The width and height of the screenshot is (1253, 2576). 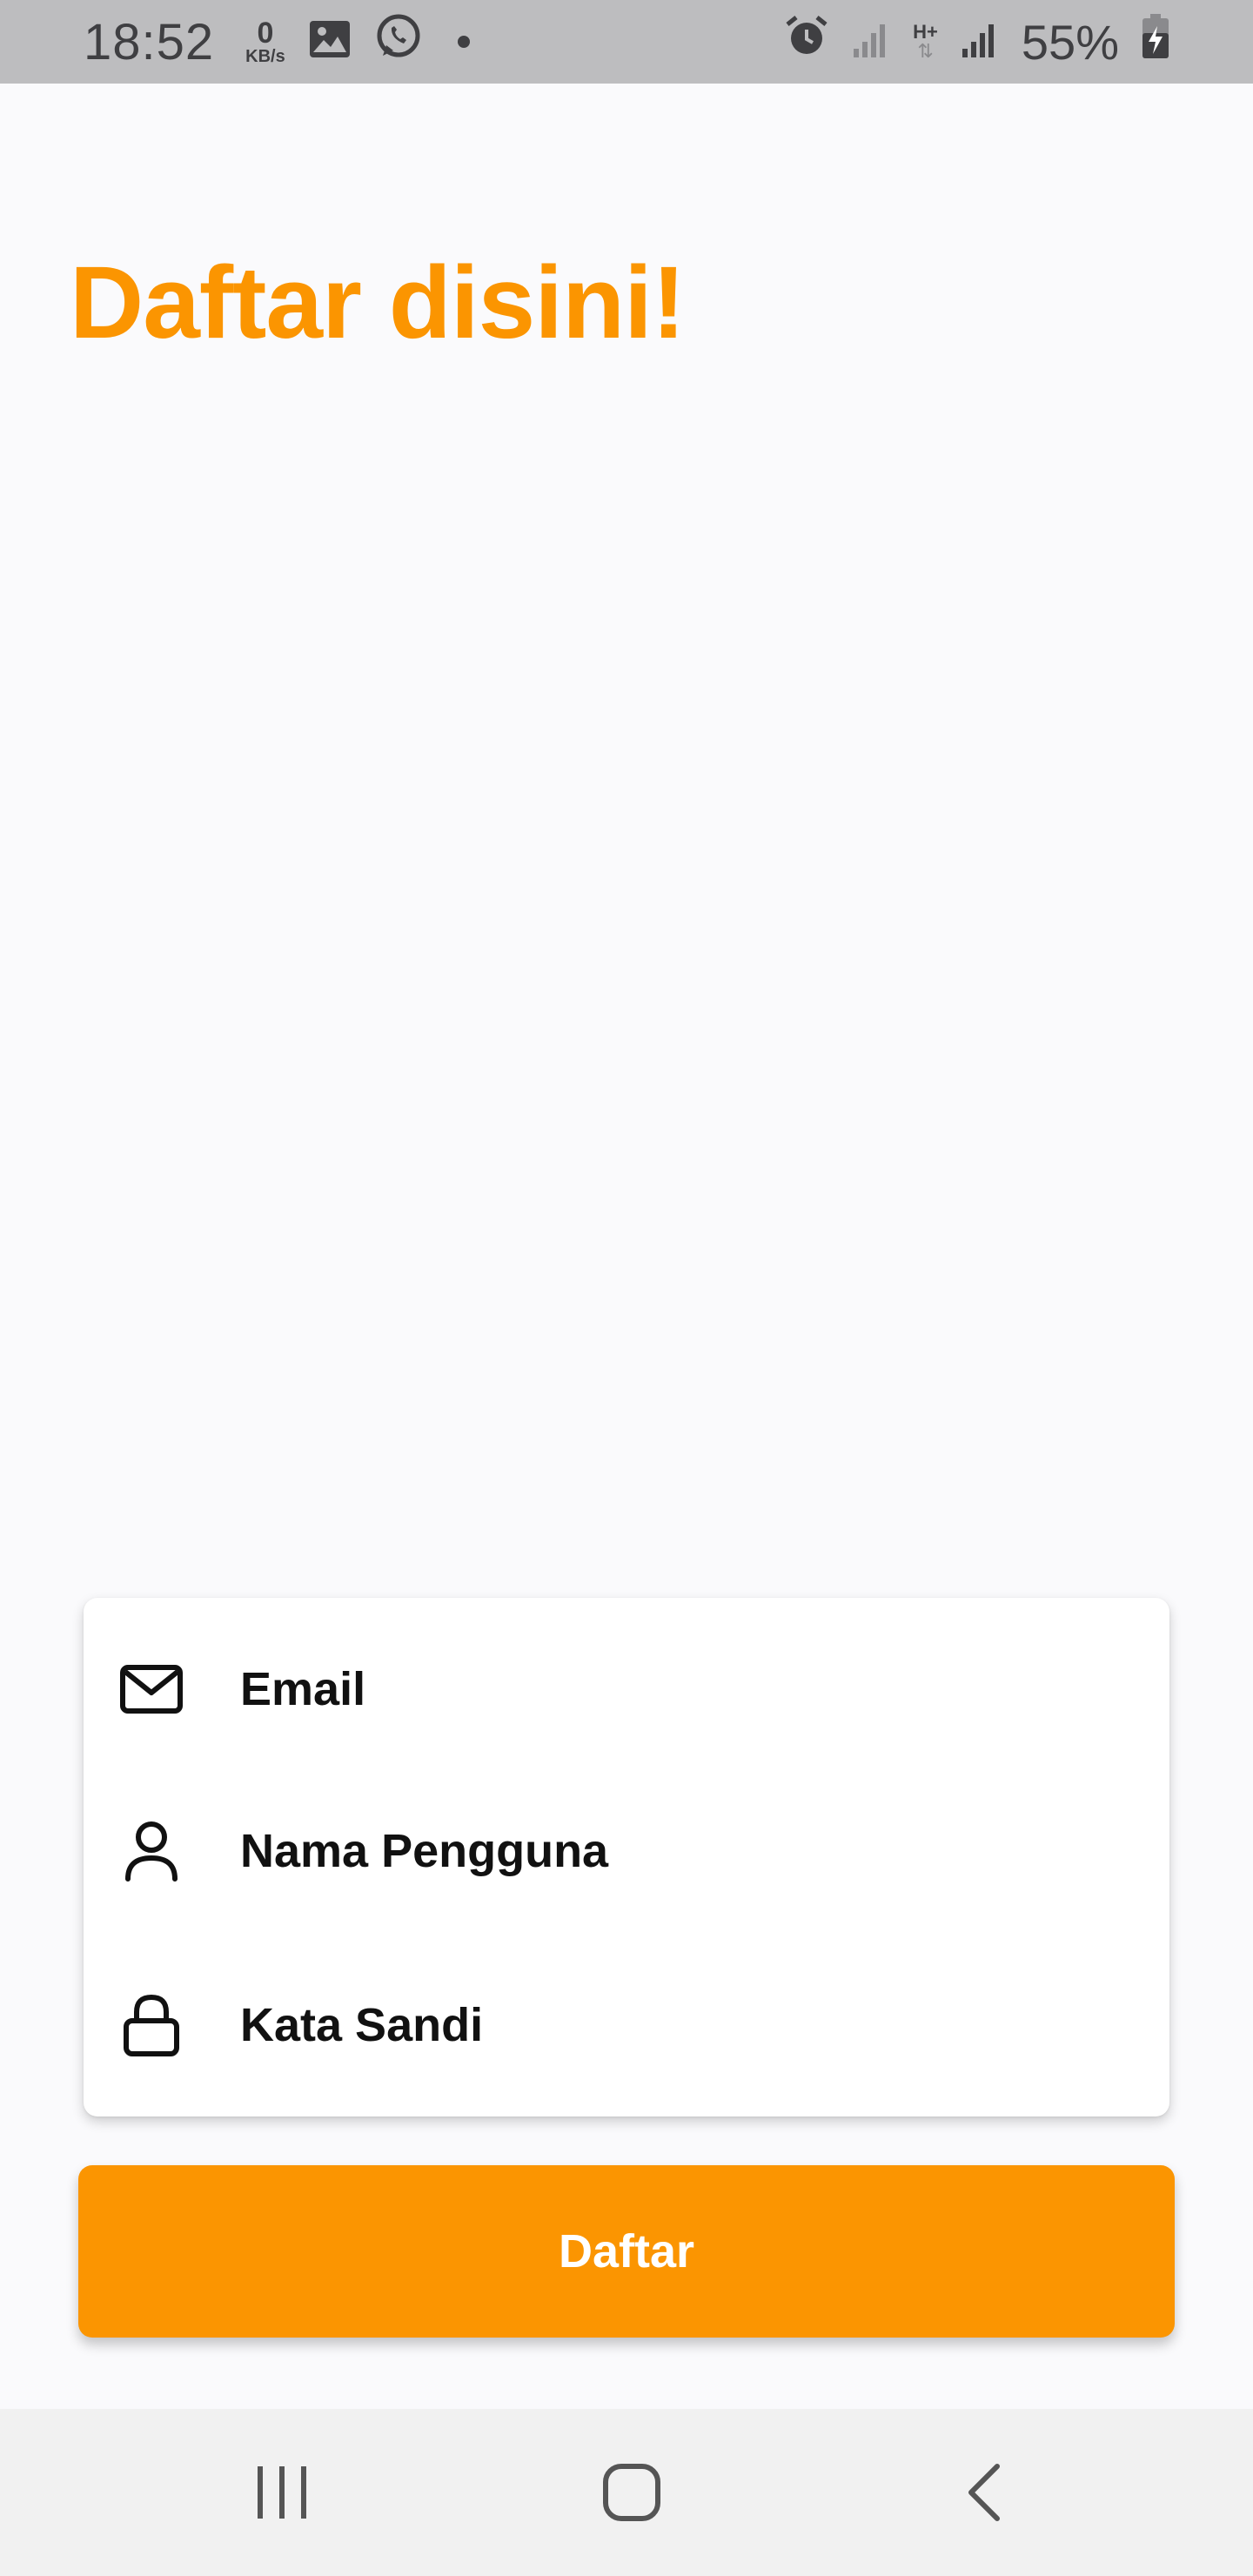 What do you see at coordinates (151, 1689) in the screenshot?
I see `mail-icon` at bounding box center [151, 1689].